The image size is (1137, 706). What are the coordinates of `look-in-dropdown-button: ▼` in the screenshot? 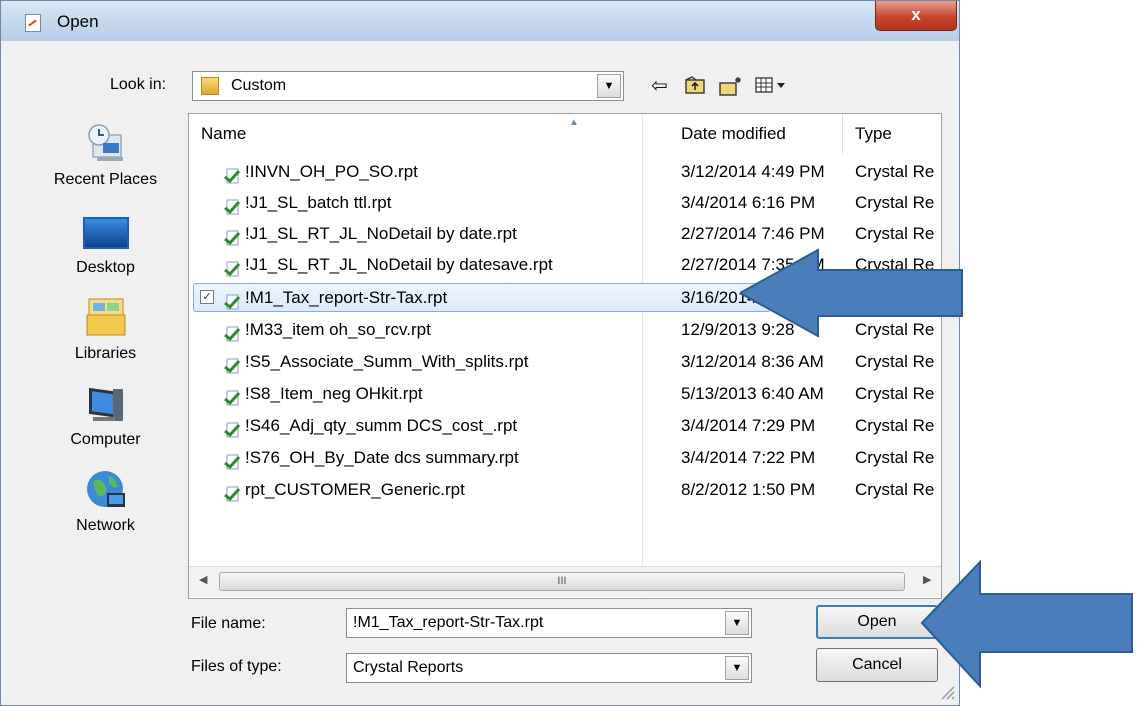 It's located at (609, 86).